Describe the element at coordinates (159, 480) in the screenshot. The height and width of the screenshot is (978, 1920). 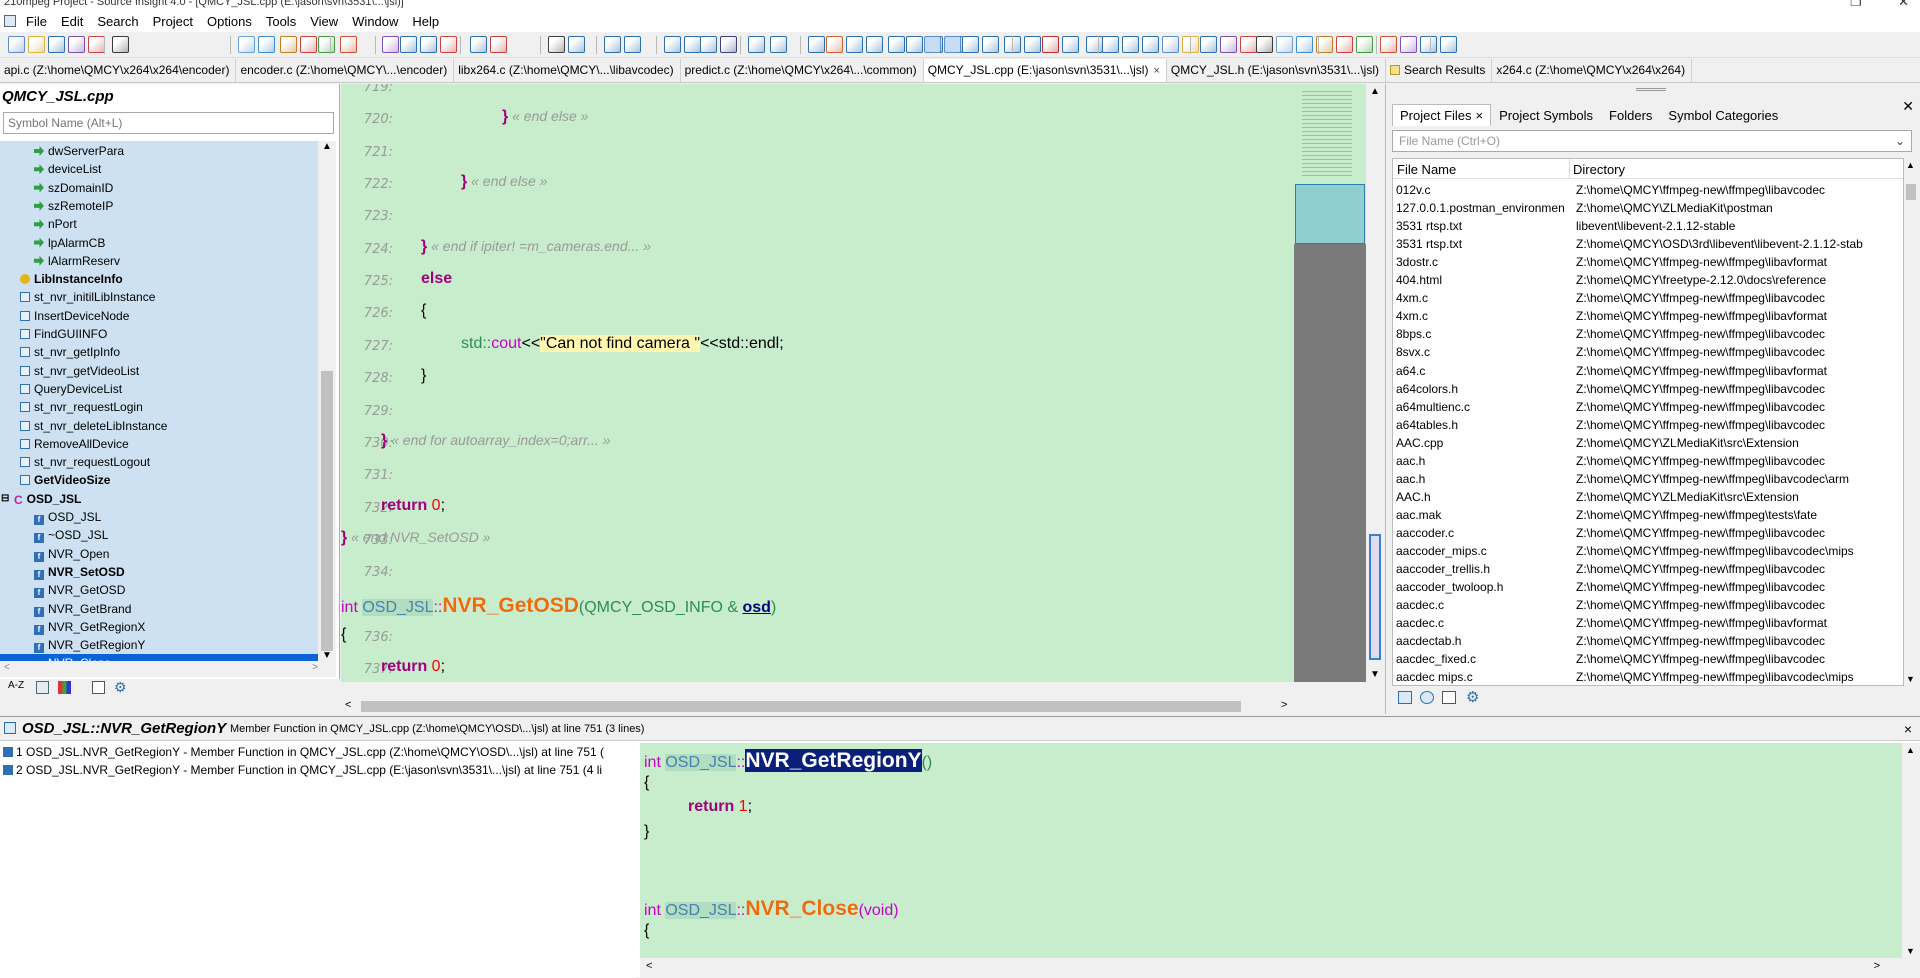
I see `symbol-item: GetVideoSize` at that location.